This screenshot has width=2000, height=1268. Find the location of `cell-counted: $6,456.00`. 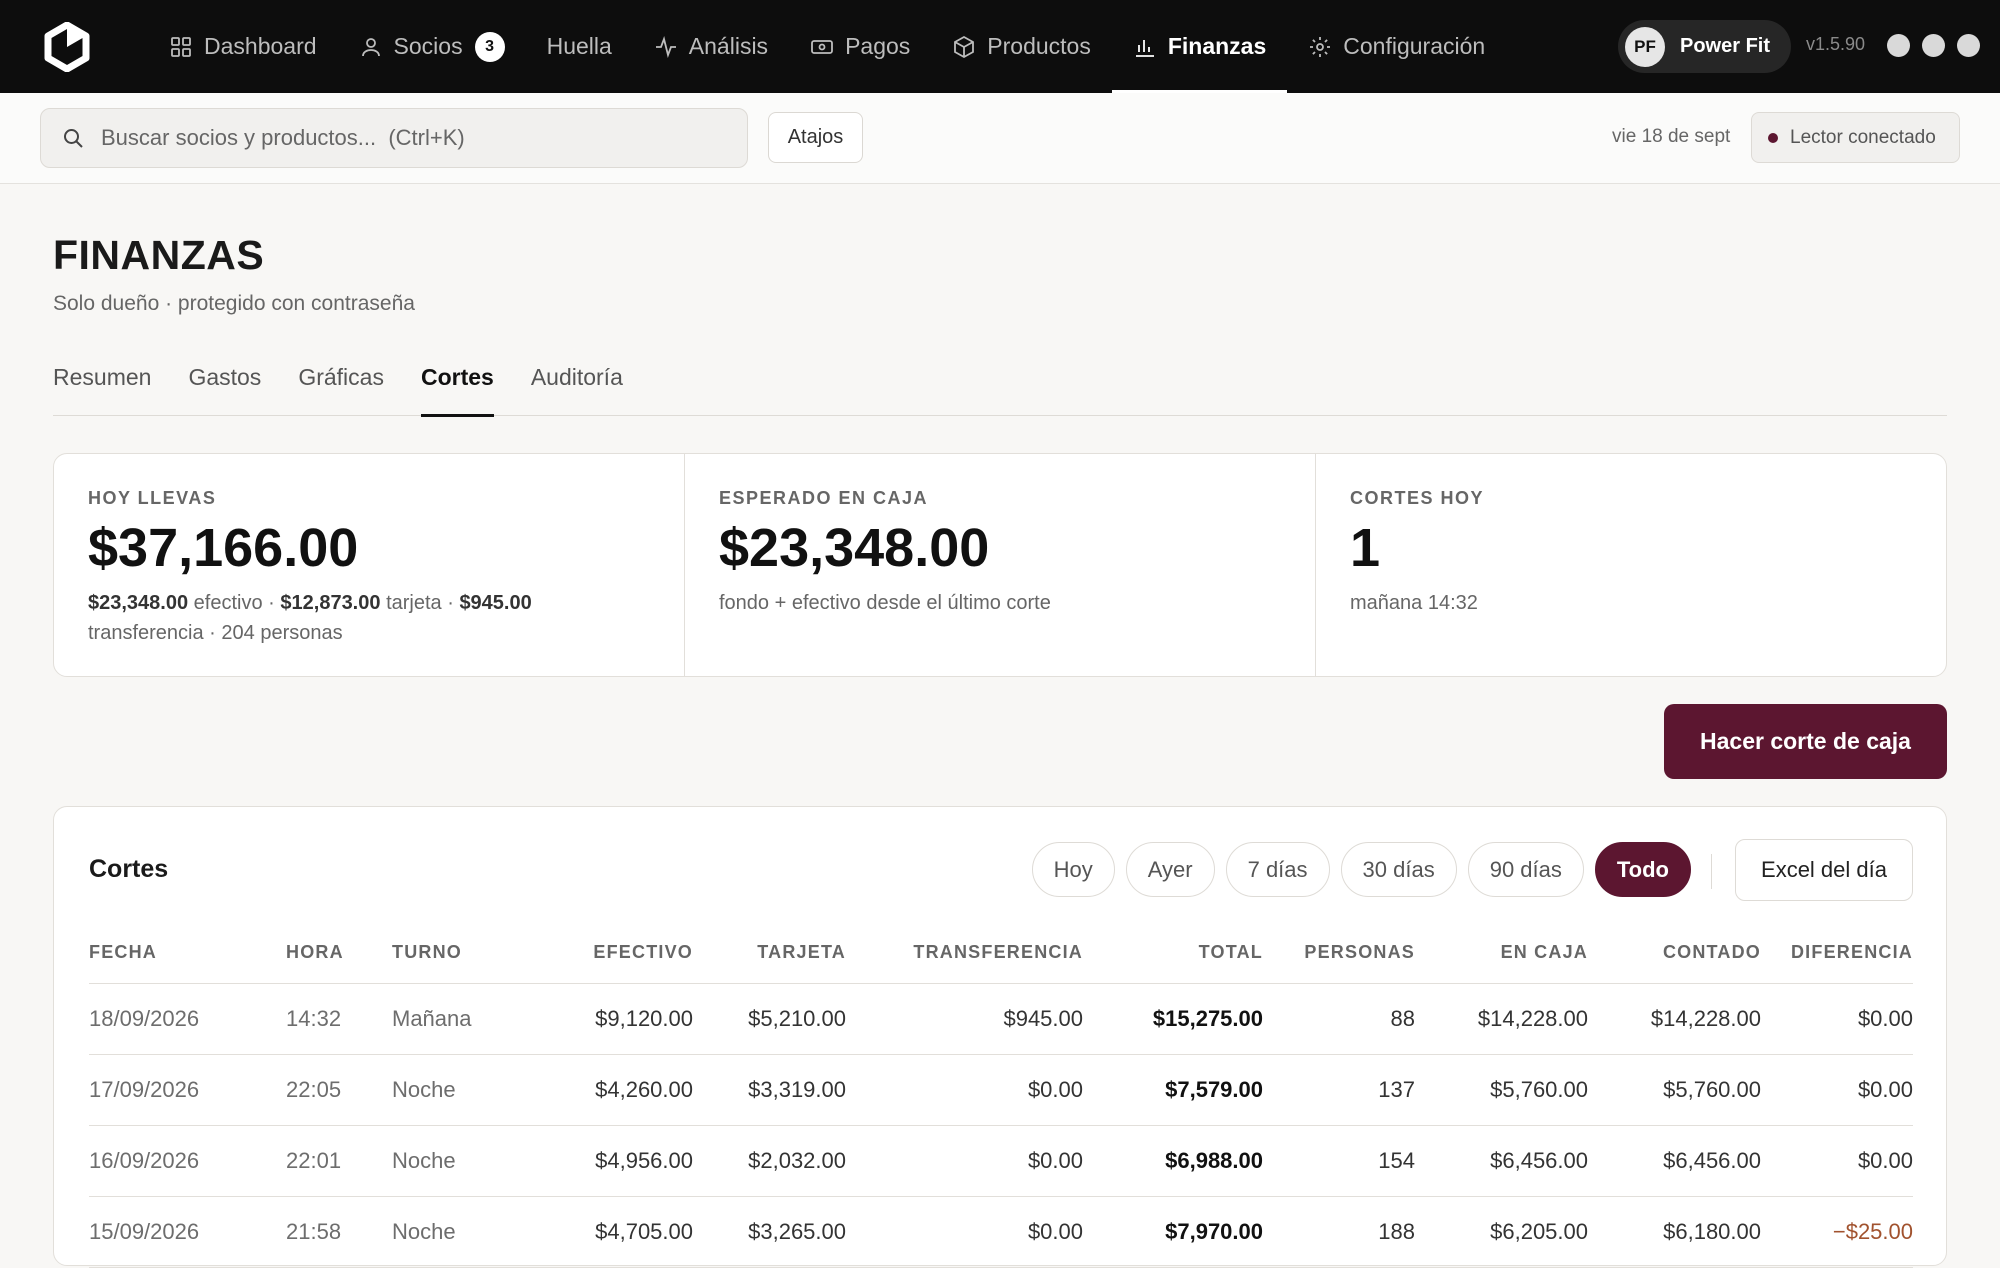

cell-counted: $6,456.00 is located at coordinates (1674, 1161).